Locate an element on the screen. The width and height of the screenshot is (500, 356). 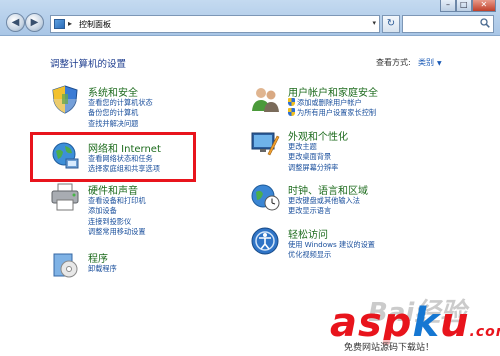
link-view-computer-status: 查看您的计算机状态 is located at coordinates (120, 103).